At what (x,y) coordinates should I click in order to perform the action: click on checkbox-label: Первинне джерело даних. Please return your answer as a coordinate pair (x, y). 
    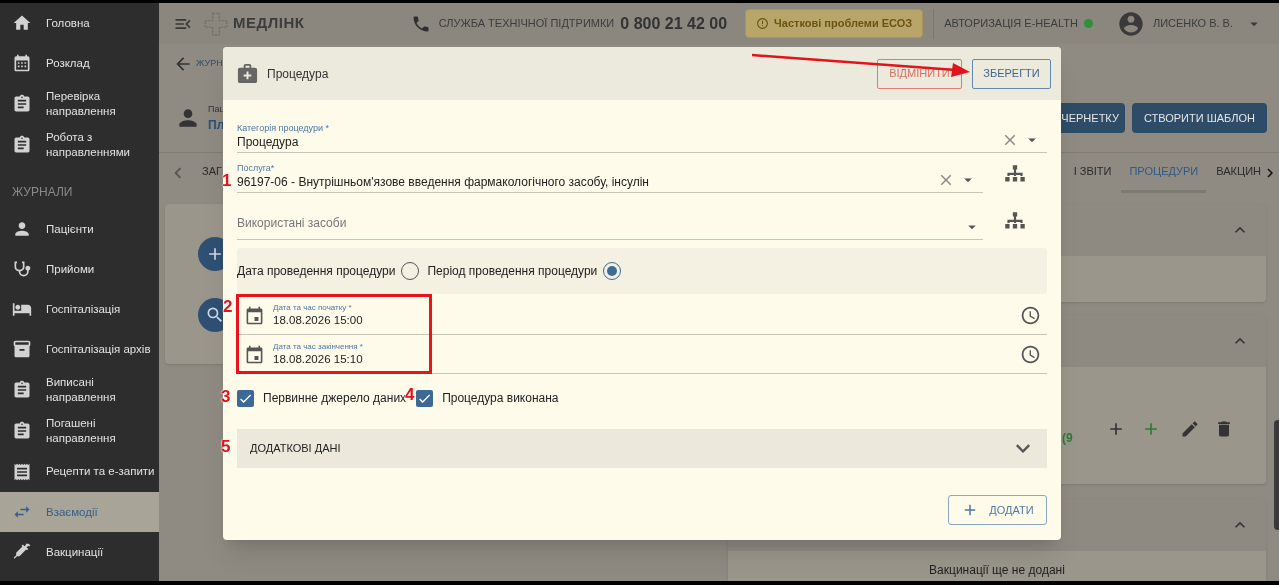
    Looking at the image, I should click on (335, 399).